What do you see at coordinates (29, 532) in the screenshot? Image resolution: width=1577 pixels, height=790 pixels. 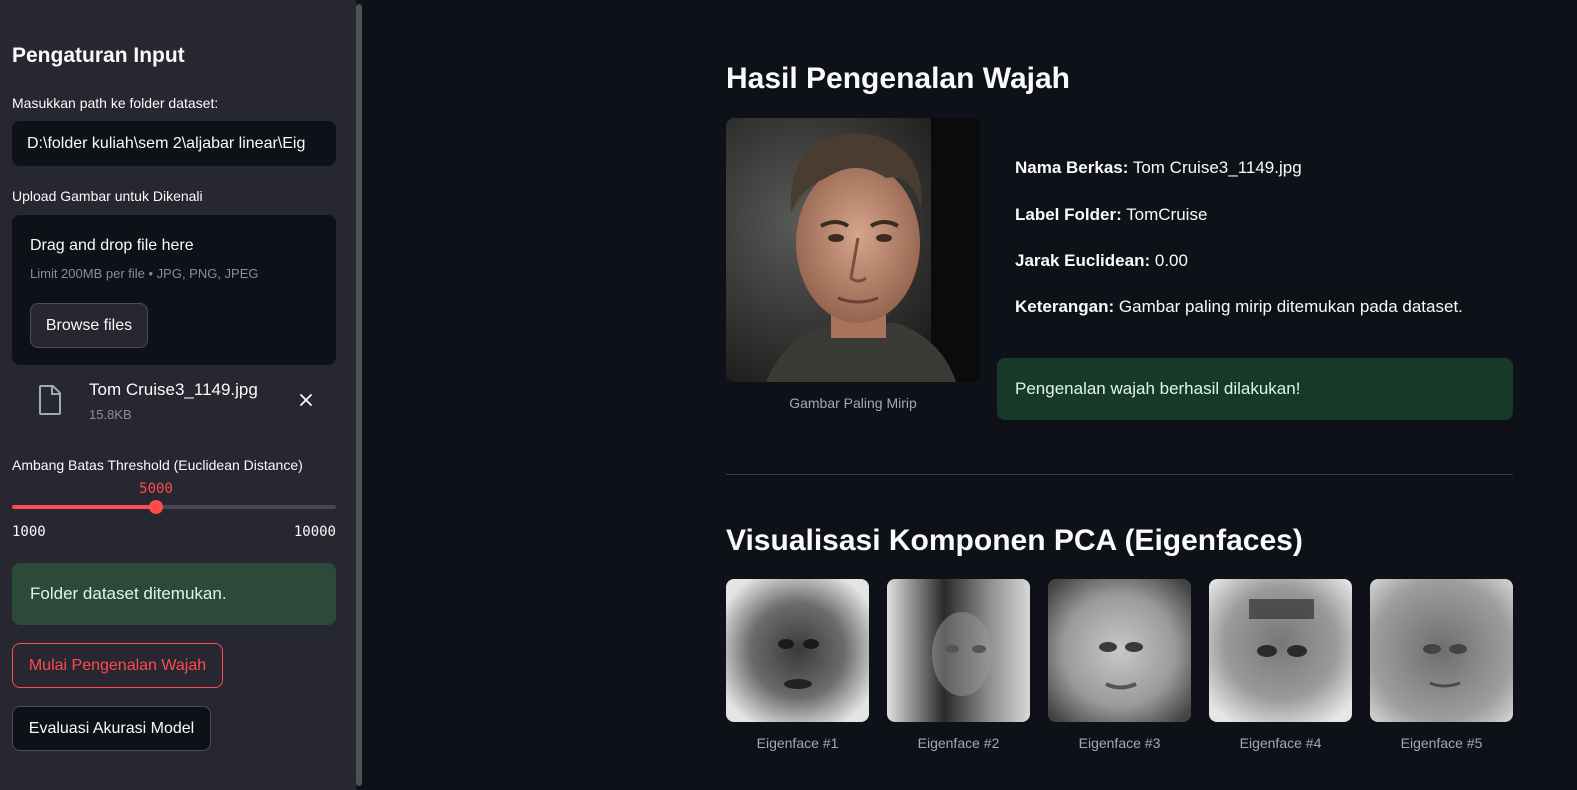 I see `slider-min-label: 1000` at bounding box center [29, 532].